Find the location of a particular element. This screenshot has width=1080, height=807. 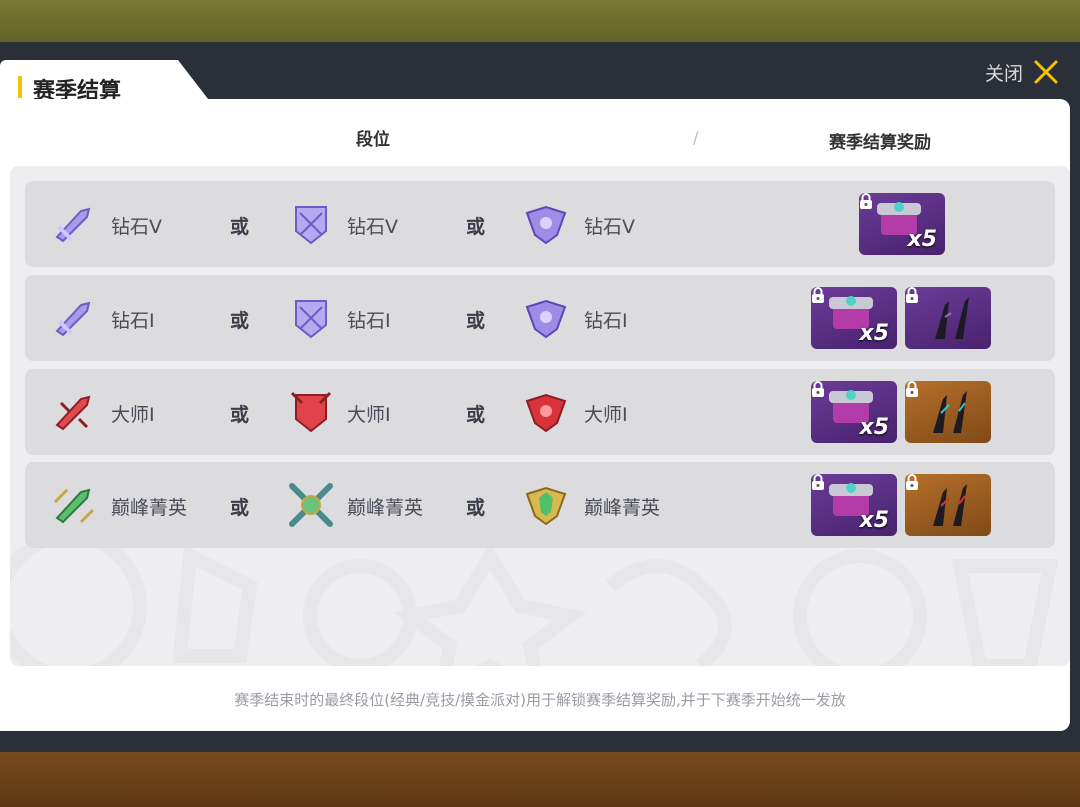

rank-row-1: 钻石V 或 钻石V 或 钻石V x5 is located at coordinates (540, 224).